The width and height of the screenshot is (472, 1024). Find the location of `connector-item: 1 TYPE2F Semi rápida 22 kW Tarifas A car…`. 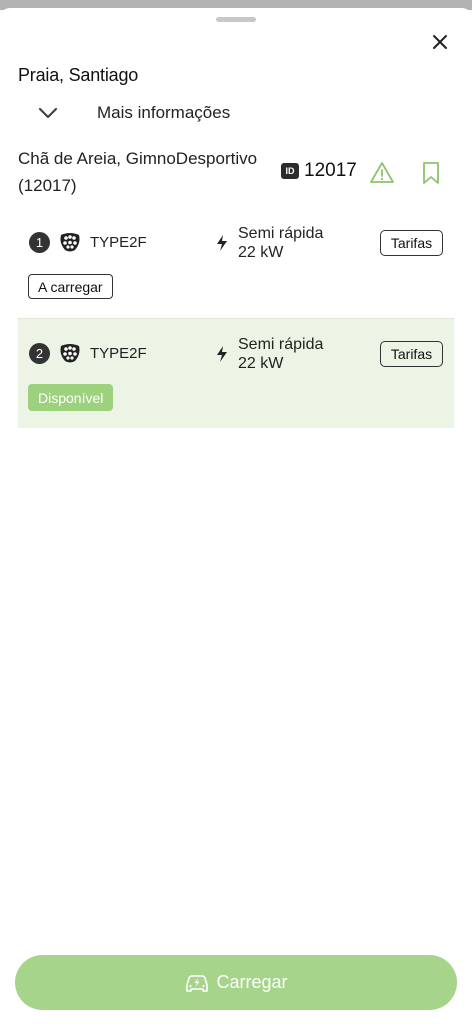

connector-item: 1 TYPE2F Semi rápida 22 kW Tarifas A car… is located at coordinates (236, 264).